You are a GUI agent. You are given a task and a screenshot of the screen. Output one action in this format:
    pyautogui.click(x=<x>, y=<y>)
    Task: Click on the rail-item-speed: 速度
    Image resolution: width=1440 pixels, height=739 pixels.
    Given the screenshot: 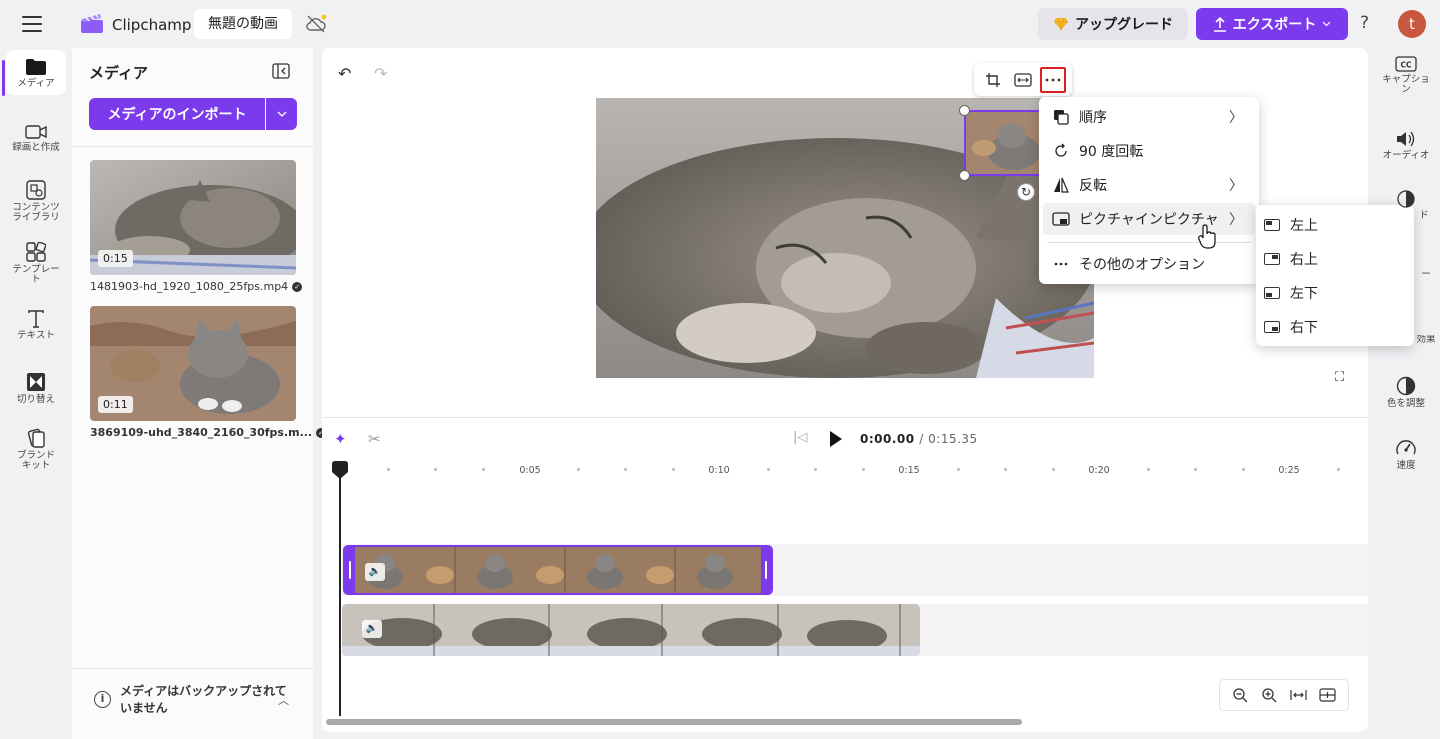 What is the action you would take?
    pyautogui.click(x=1406, y=454)
    